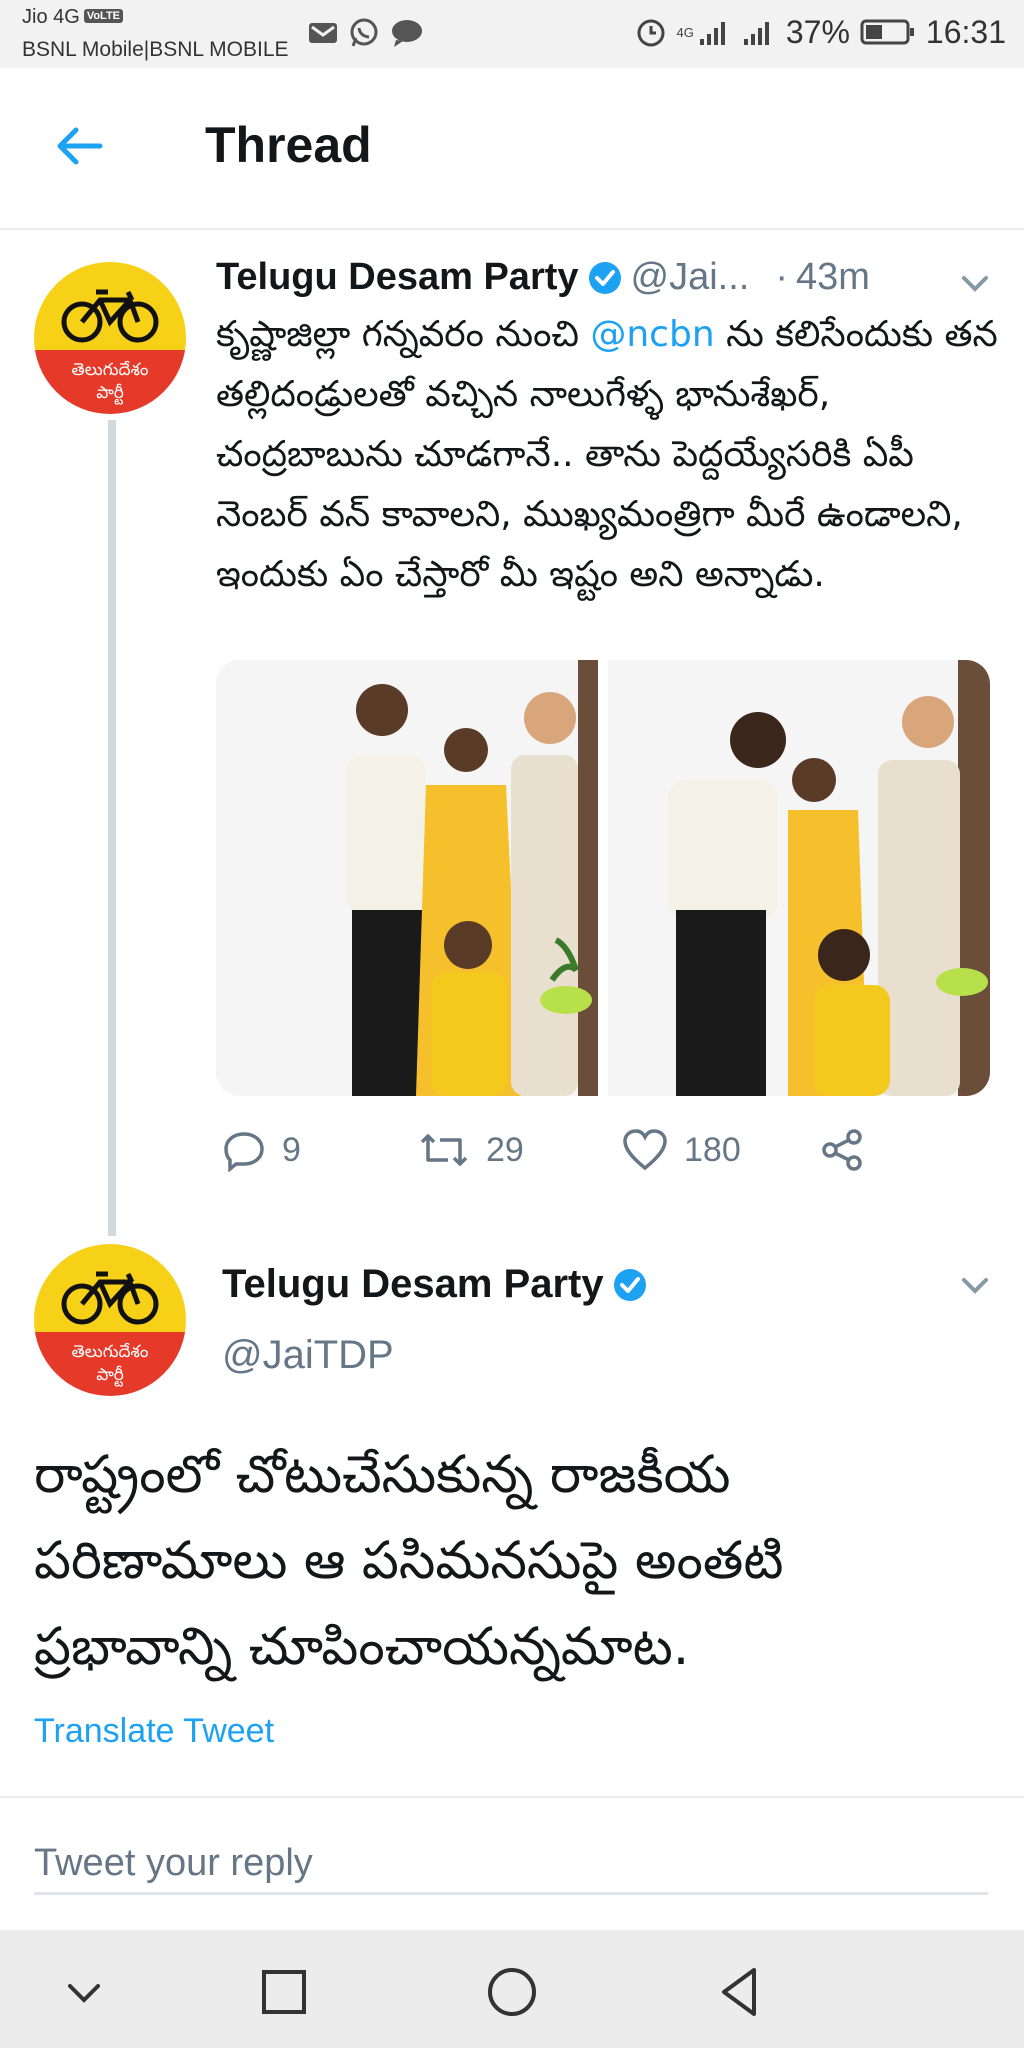  I want to click on tweet1-actions: 9 29 180, so click(572, 1150).